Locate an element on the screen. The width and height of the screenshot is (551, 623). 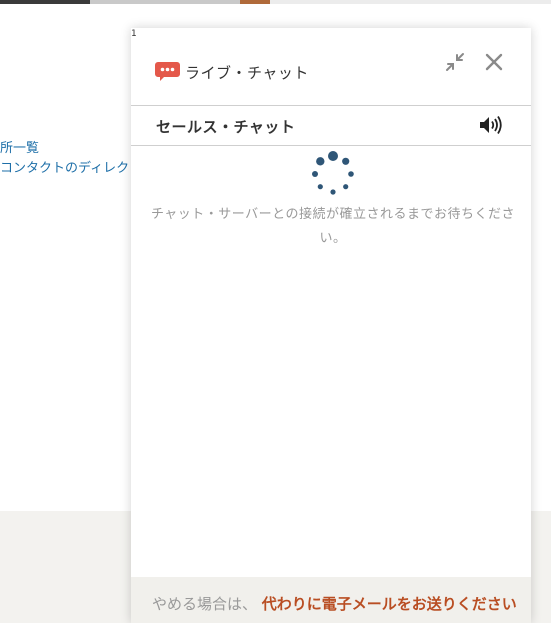
chat-footer: やめる場合は、 代わりに電子メールをお送りください is located at coordinates (331, 600).